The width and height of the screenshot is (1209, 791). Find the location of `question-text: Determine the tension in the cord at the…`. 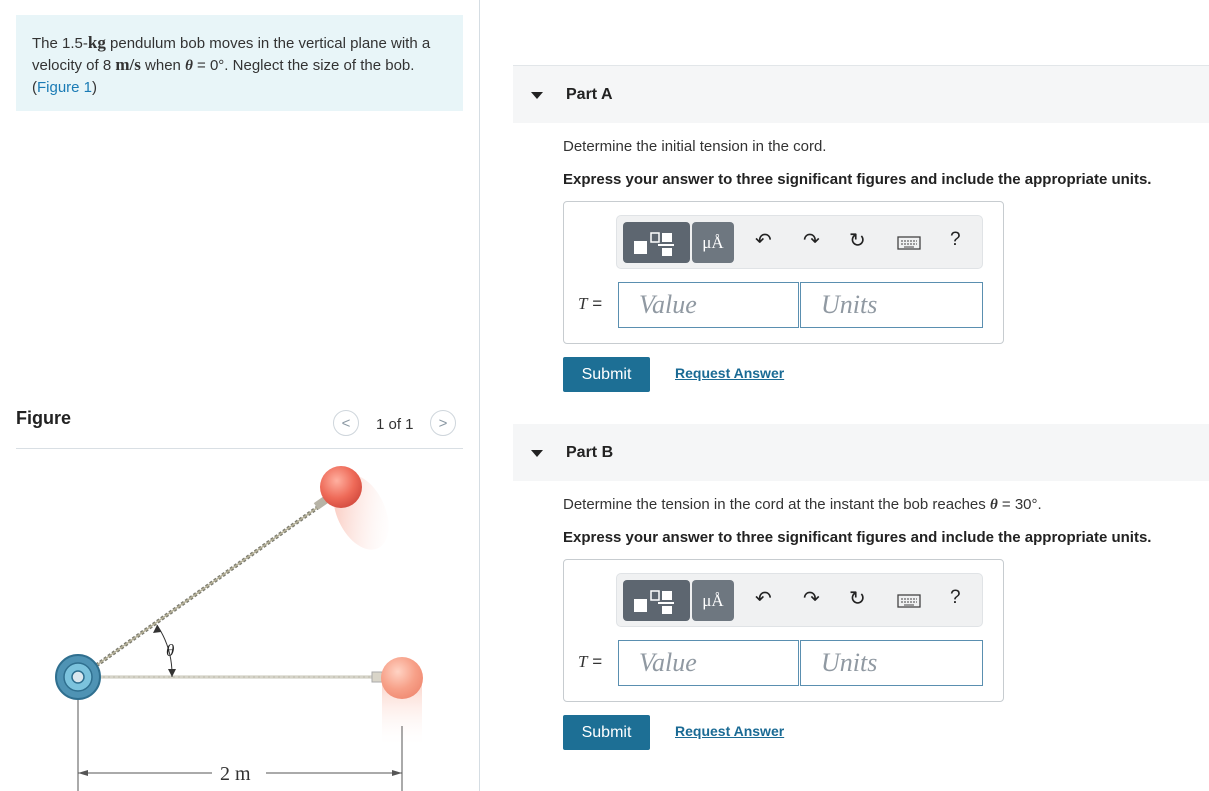

question-text: Determine the tension in the cord at the… is located at coordinates (802, 505).